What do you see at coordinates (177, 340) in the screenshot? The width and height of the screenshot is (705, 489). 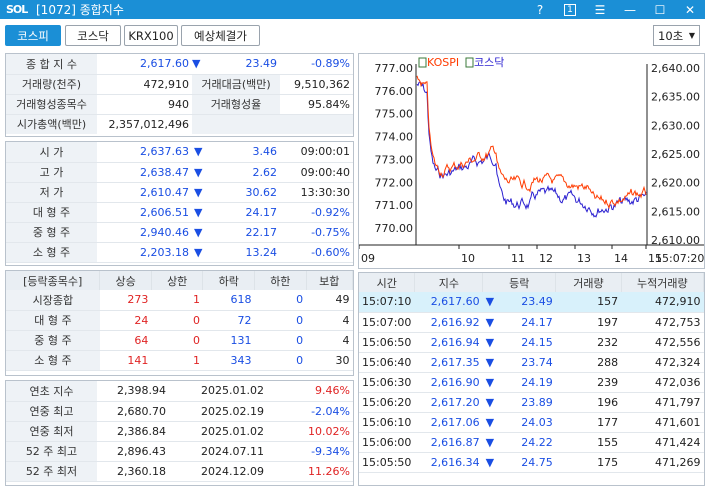 I see `breadth-limit-up: 0` at bounding box center [177, 340].